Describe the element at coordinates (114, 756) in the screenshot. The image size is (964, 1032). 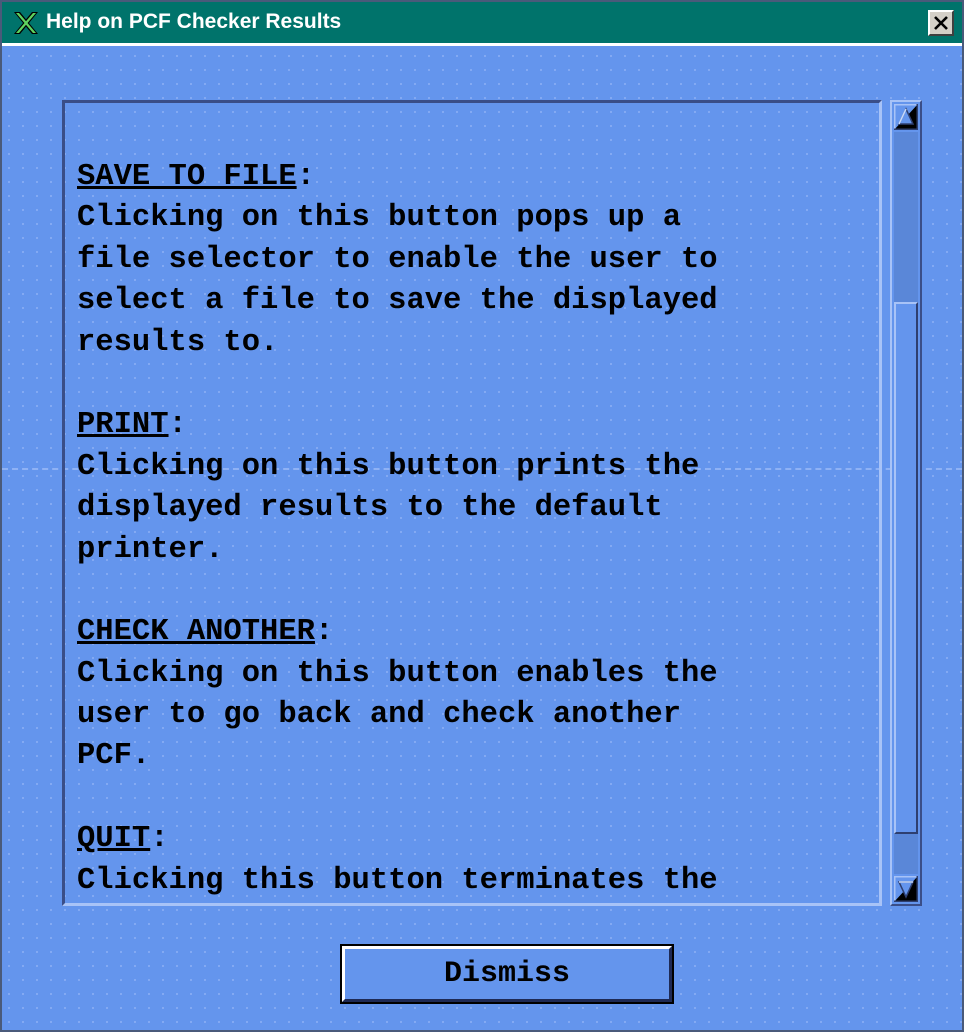
I see `help-line: PCF.` at that location.